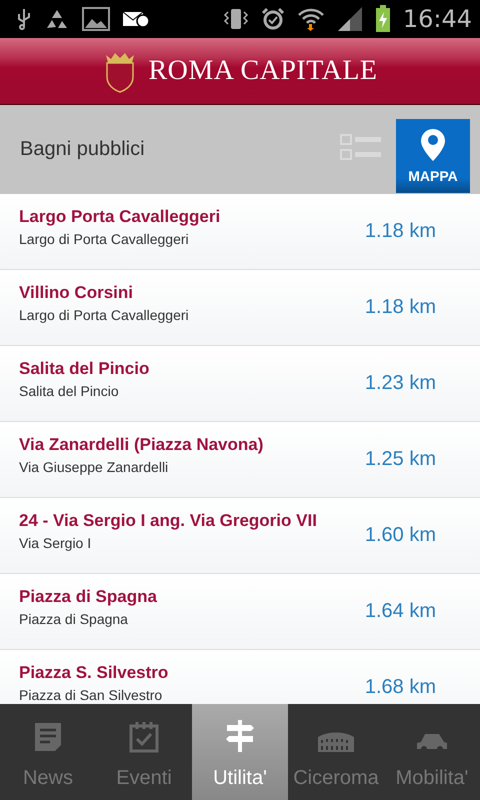  I want to click on colosseum-icon, so click(336, 742).